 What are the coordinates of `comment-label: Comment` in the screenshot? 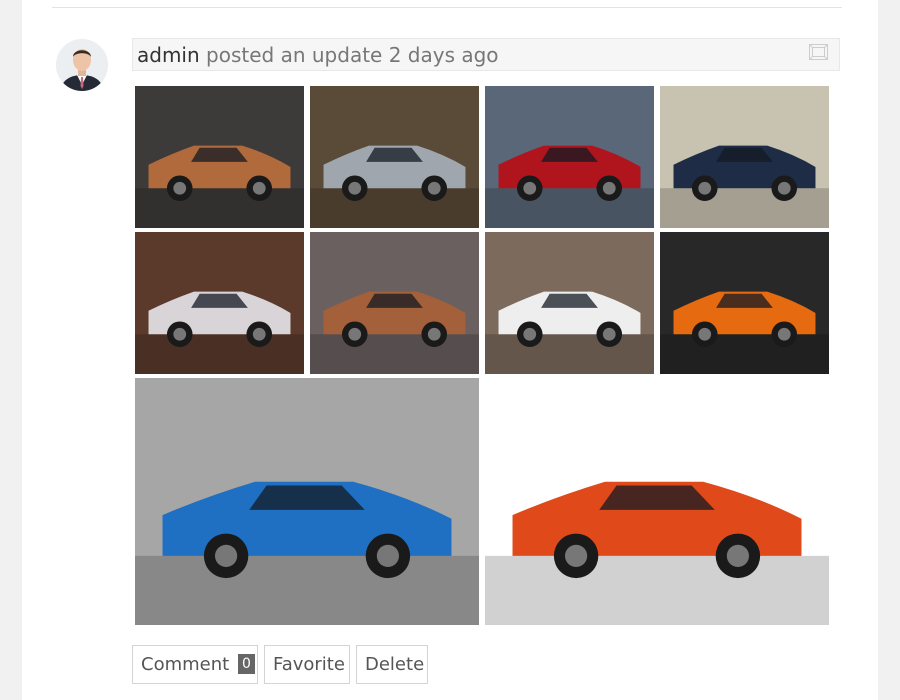 It's located at (185, 664).